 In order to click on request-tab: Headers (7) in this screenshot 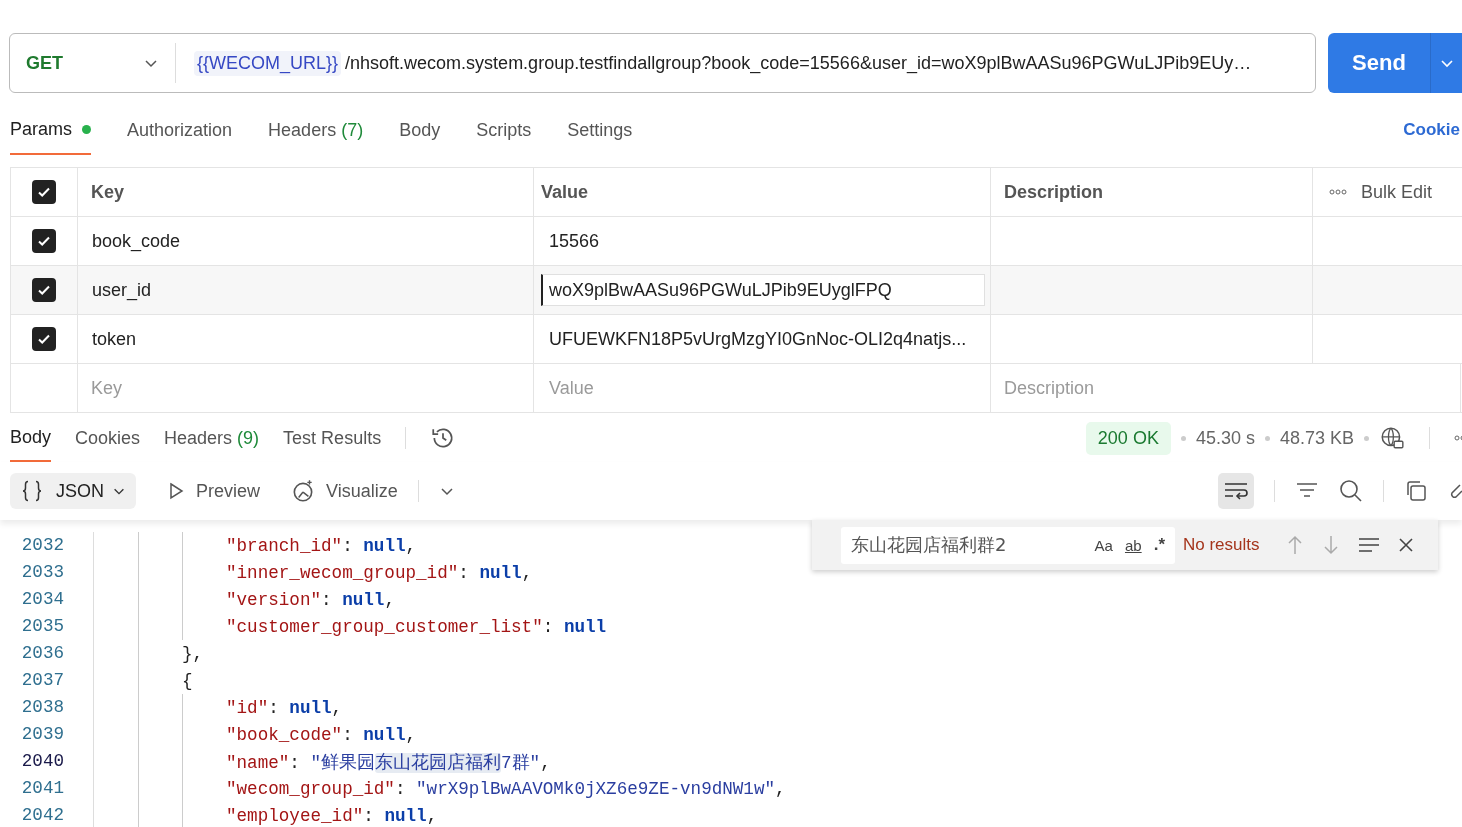, I will do `click(316, 130)`.